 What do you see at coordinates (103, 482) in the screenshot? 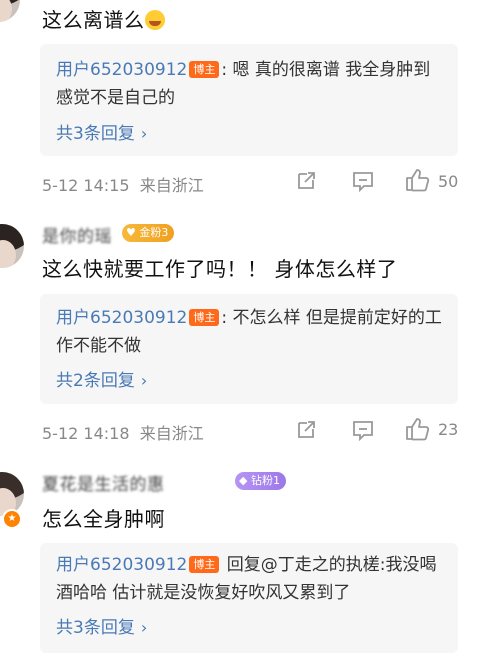
I see `commenter-name: 夏花是生活的惠` at bounding box center [103, 482].